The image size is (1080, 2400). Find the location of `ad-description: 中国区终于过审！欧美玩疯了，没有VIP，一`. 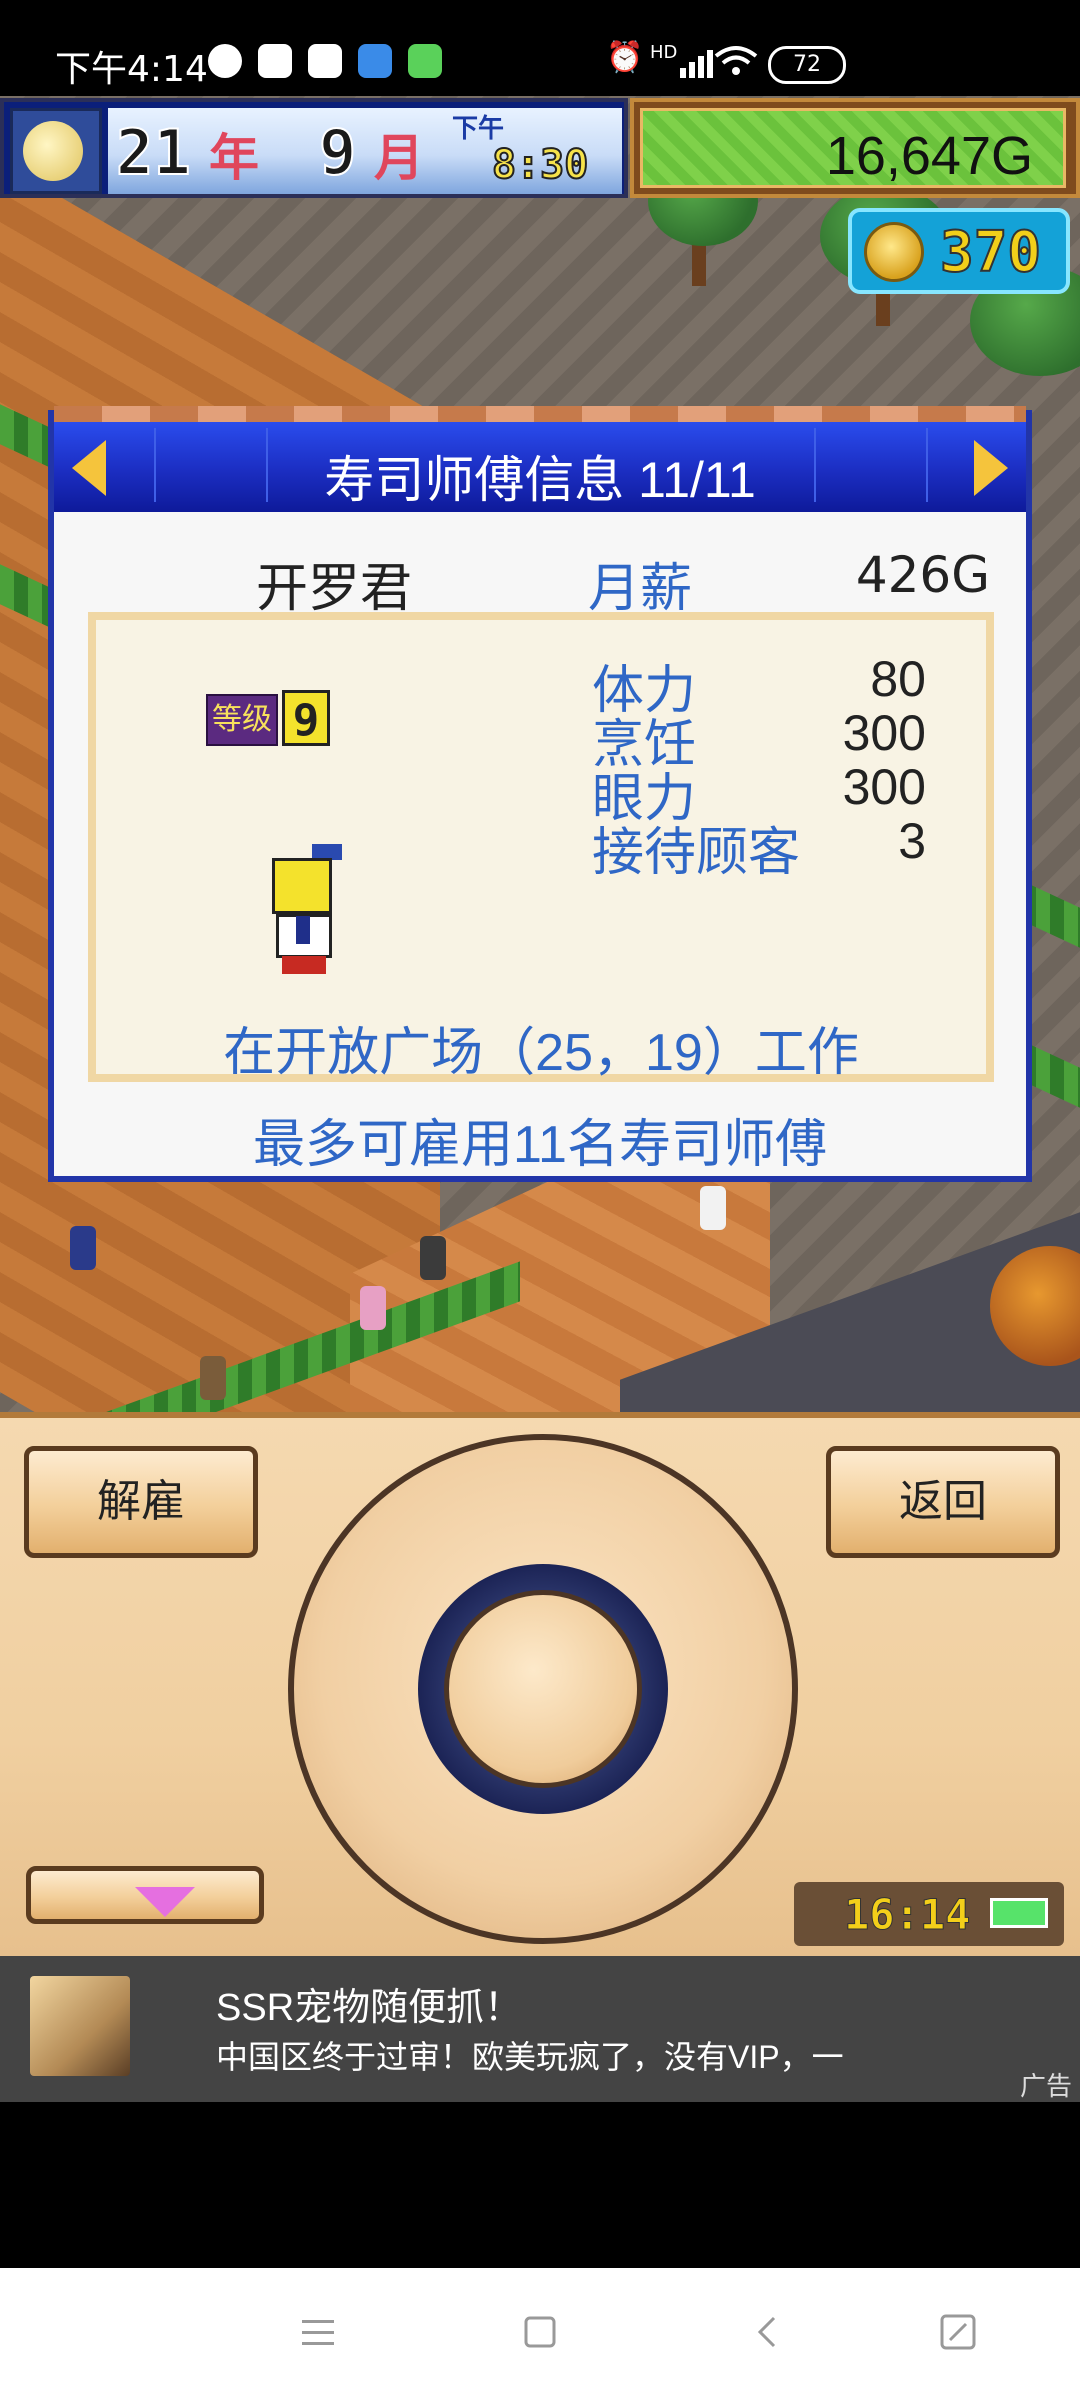

ad-description: 中国区终于过审！欧美玩疯了，没有VIP，一 is located at coordinates (530, 2055).